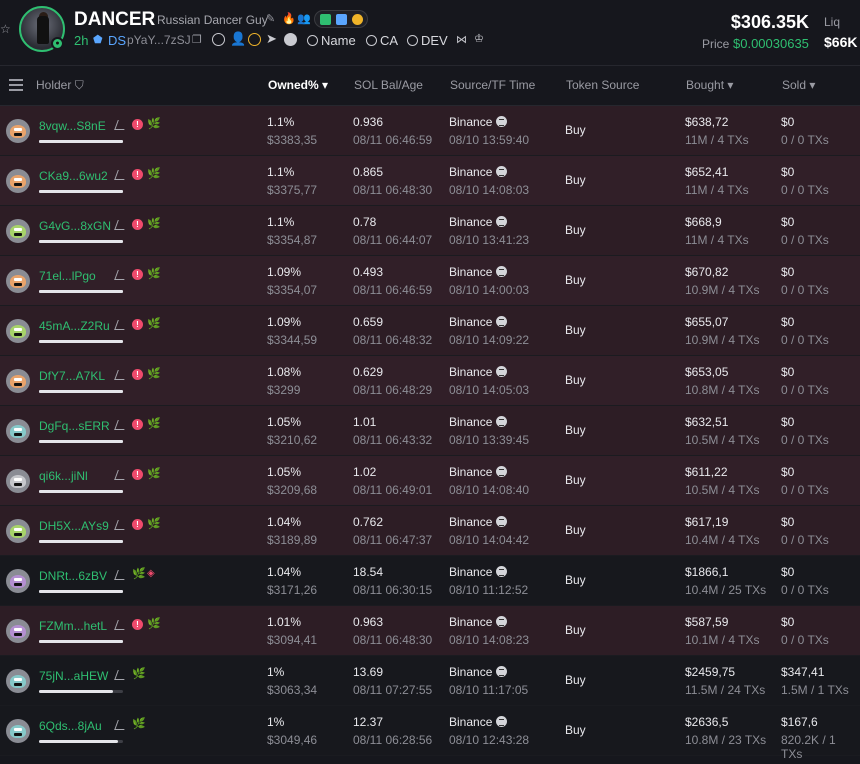  I want to click on user-icon: 👤, so click(238, 39).